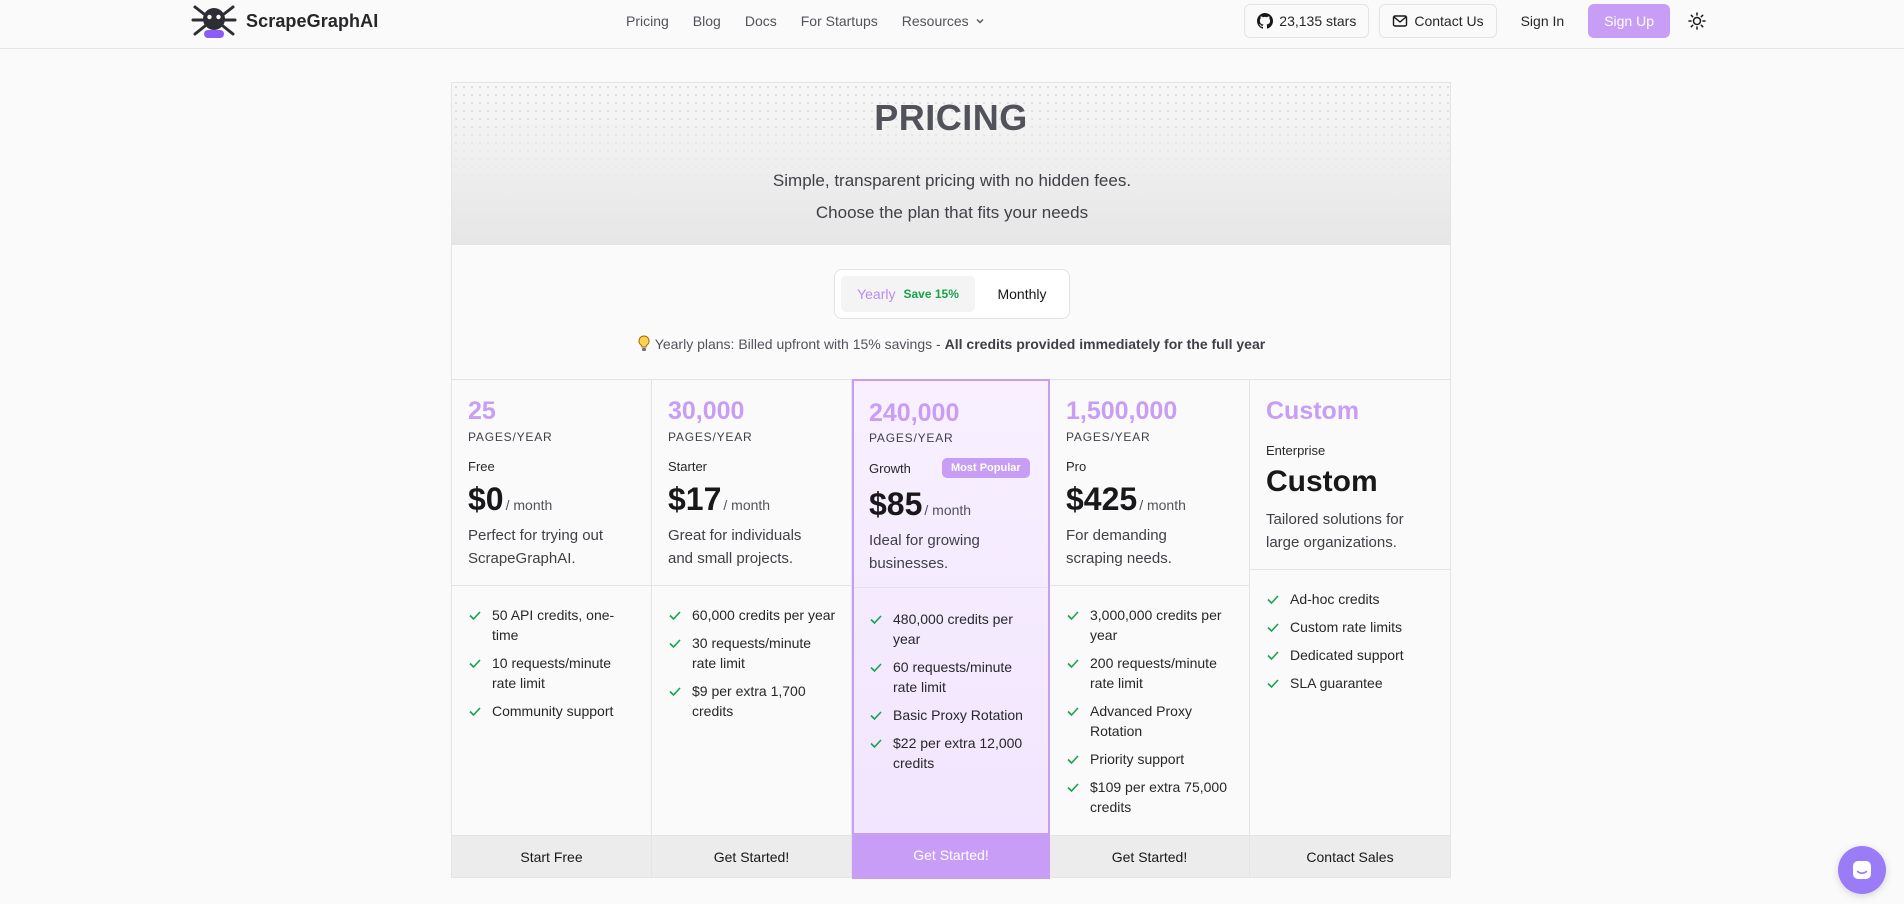 Image resolution: width=1904 pixels, height=904 pixels. Describe the element at coordinates (1351, 599) in the screenshot. I see `feature-item: Ad-hoc credits` at that location.